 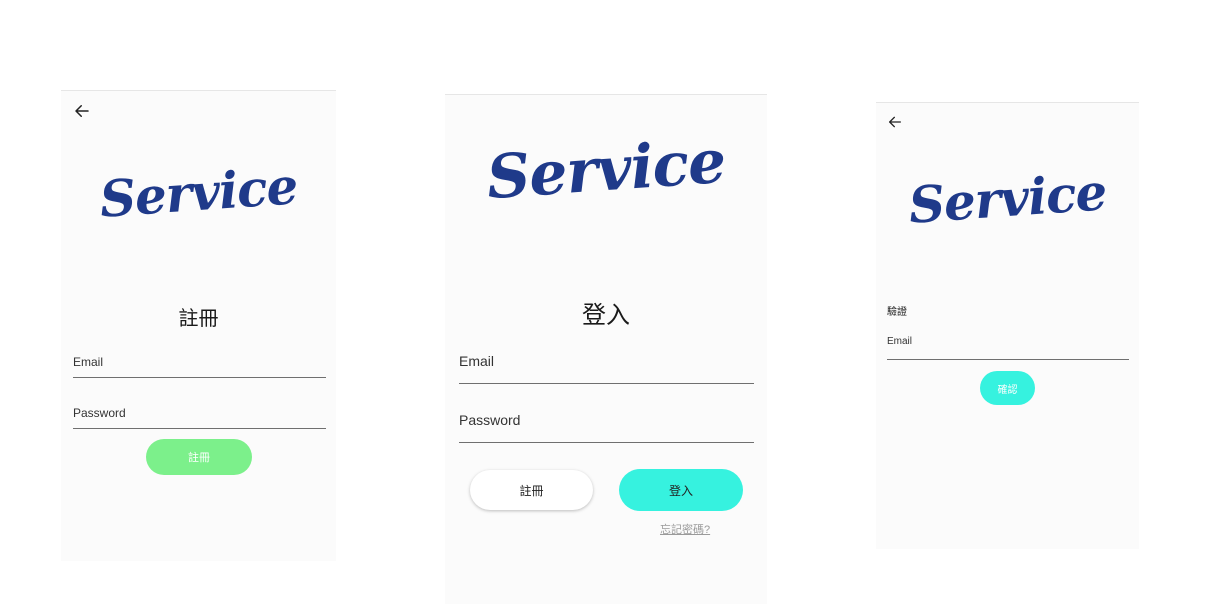 I want to click on login-button: 登入, so click(x=681, y=490).